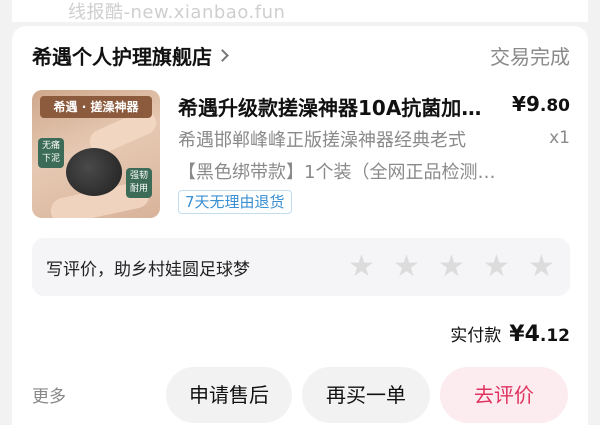  Describe the element at coordinates (366, 395) in the screenshot. I see `buy-again-button: 再买一单` at that location.